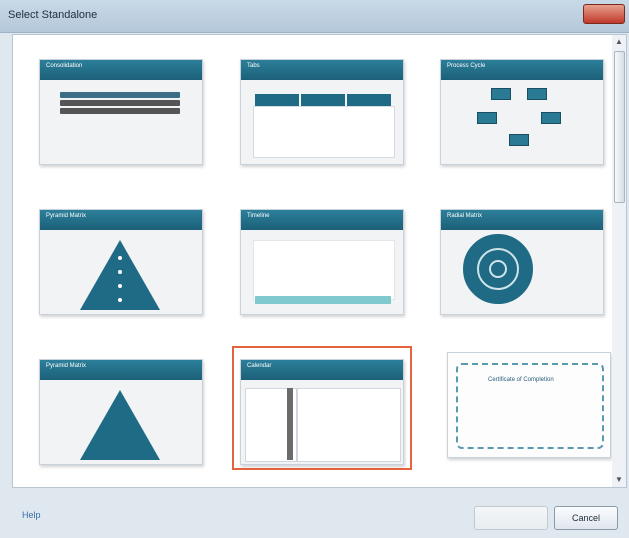 This screenshot has width=629, height=538. I want to click on template-consolidation: Consolidation, so click(121, 112).